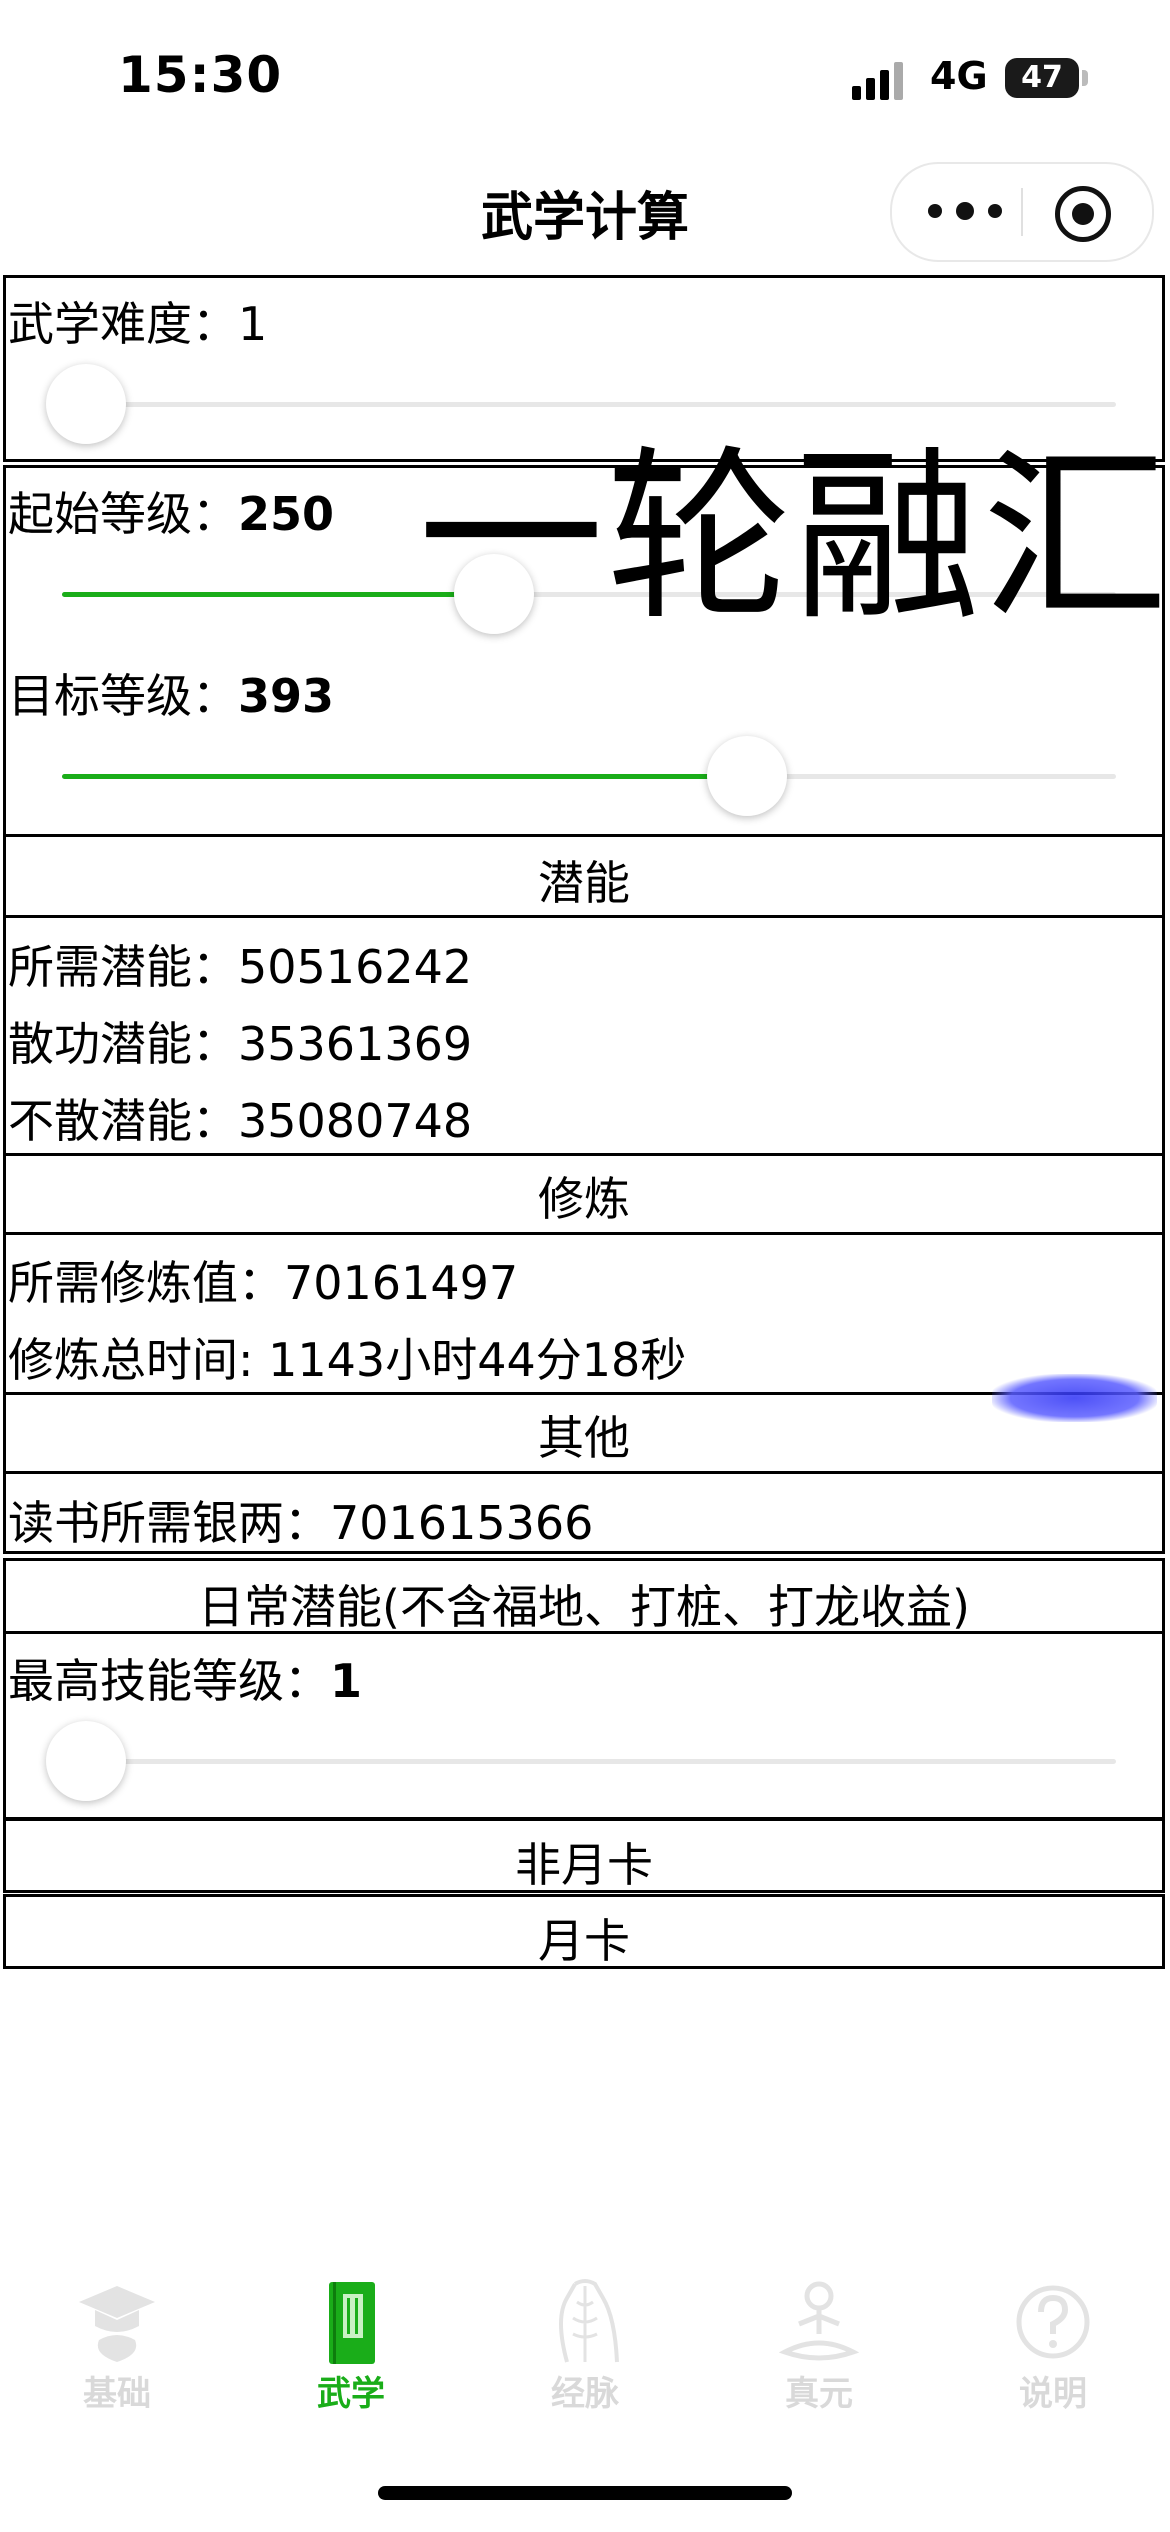 The width and height of the screenshot is (1170, 2532). I want to click on undispersed-potential-row: 不散潜能：35080748, so click(240, 1118).